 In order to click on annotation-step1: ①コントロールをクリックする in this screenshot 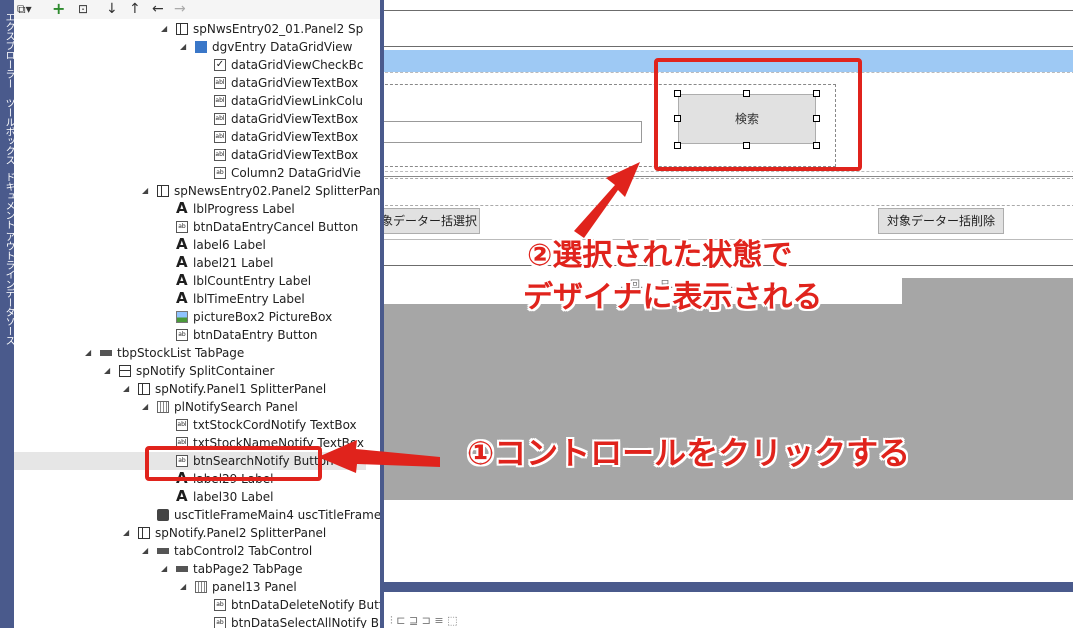, I will do `click(689, 453)`.